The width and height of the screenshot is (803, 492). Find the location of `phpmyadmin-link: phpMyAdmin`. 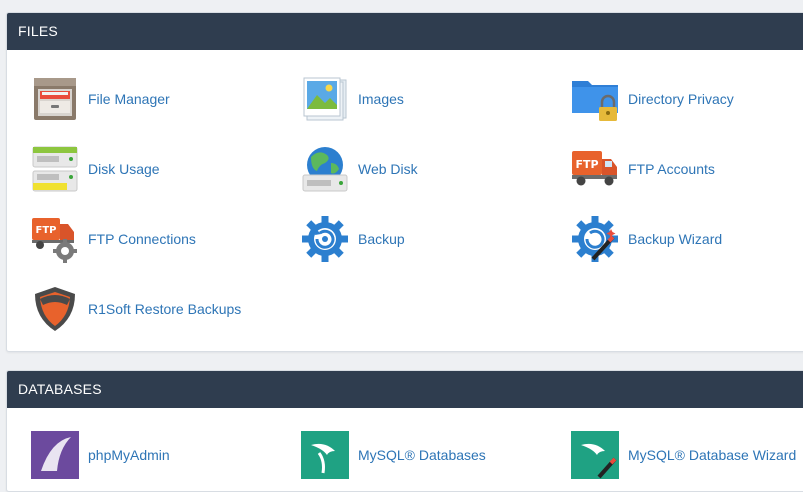

phpmyadmin-link: phpMyAdmin is located at coordinates (100, 455).